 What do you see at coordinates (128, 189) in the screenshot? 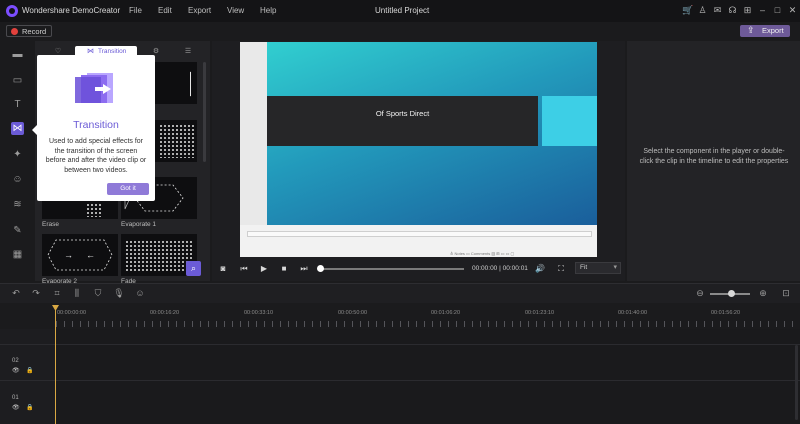
I see `got-it-button: Got it` at bounding box center [128, 189].